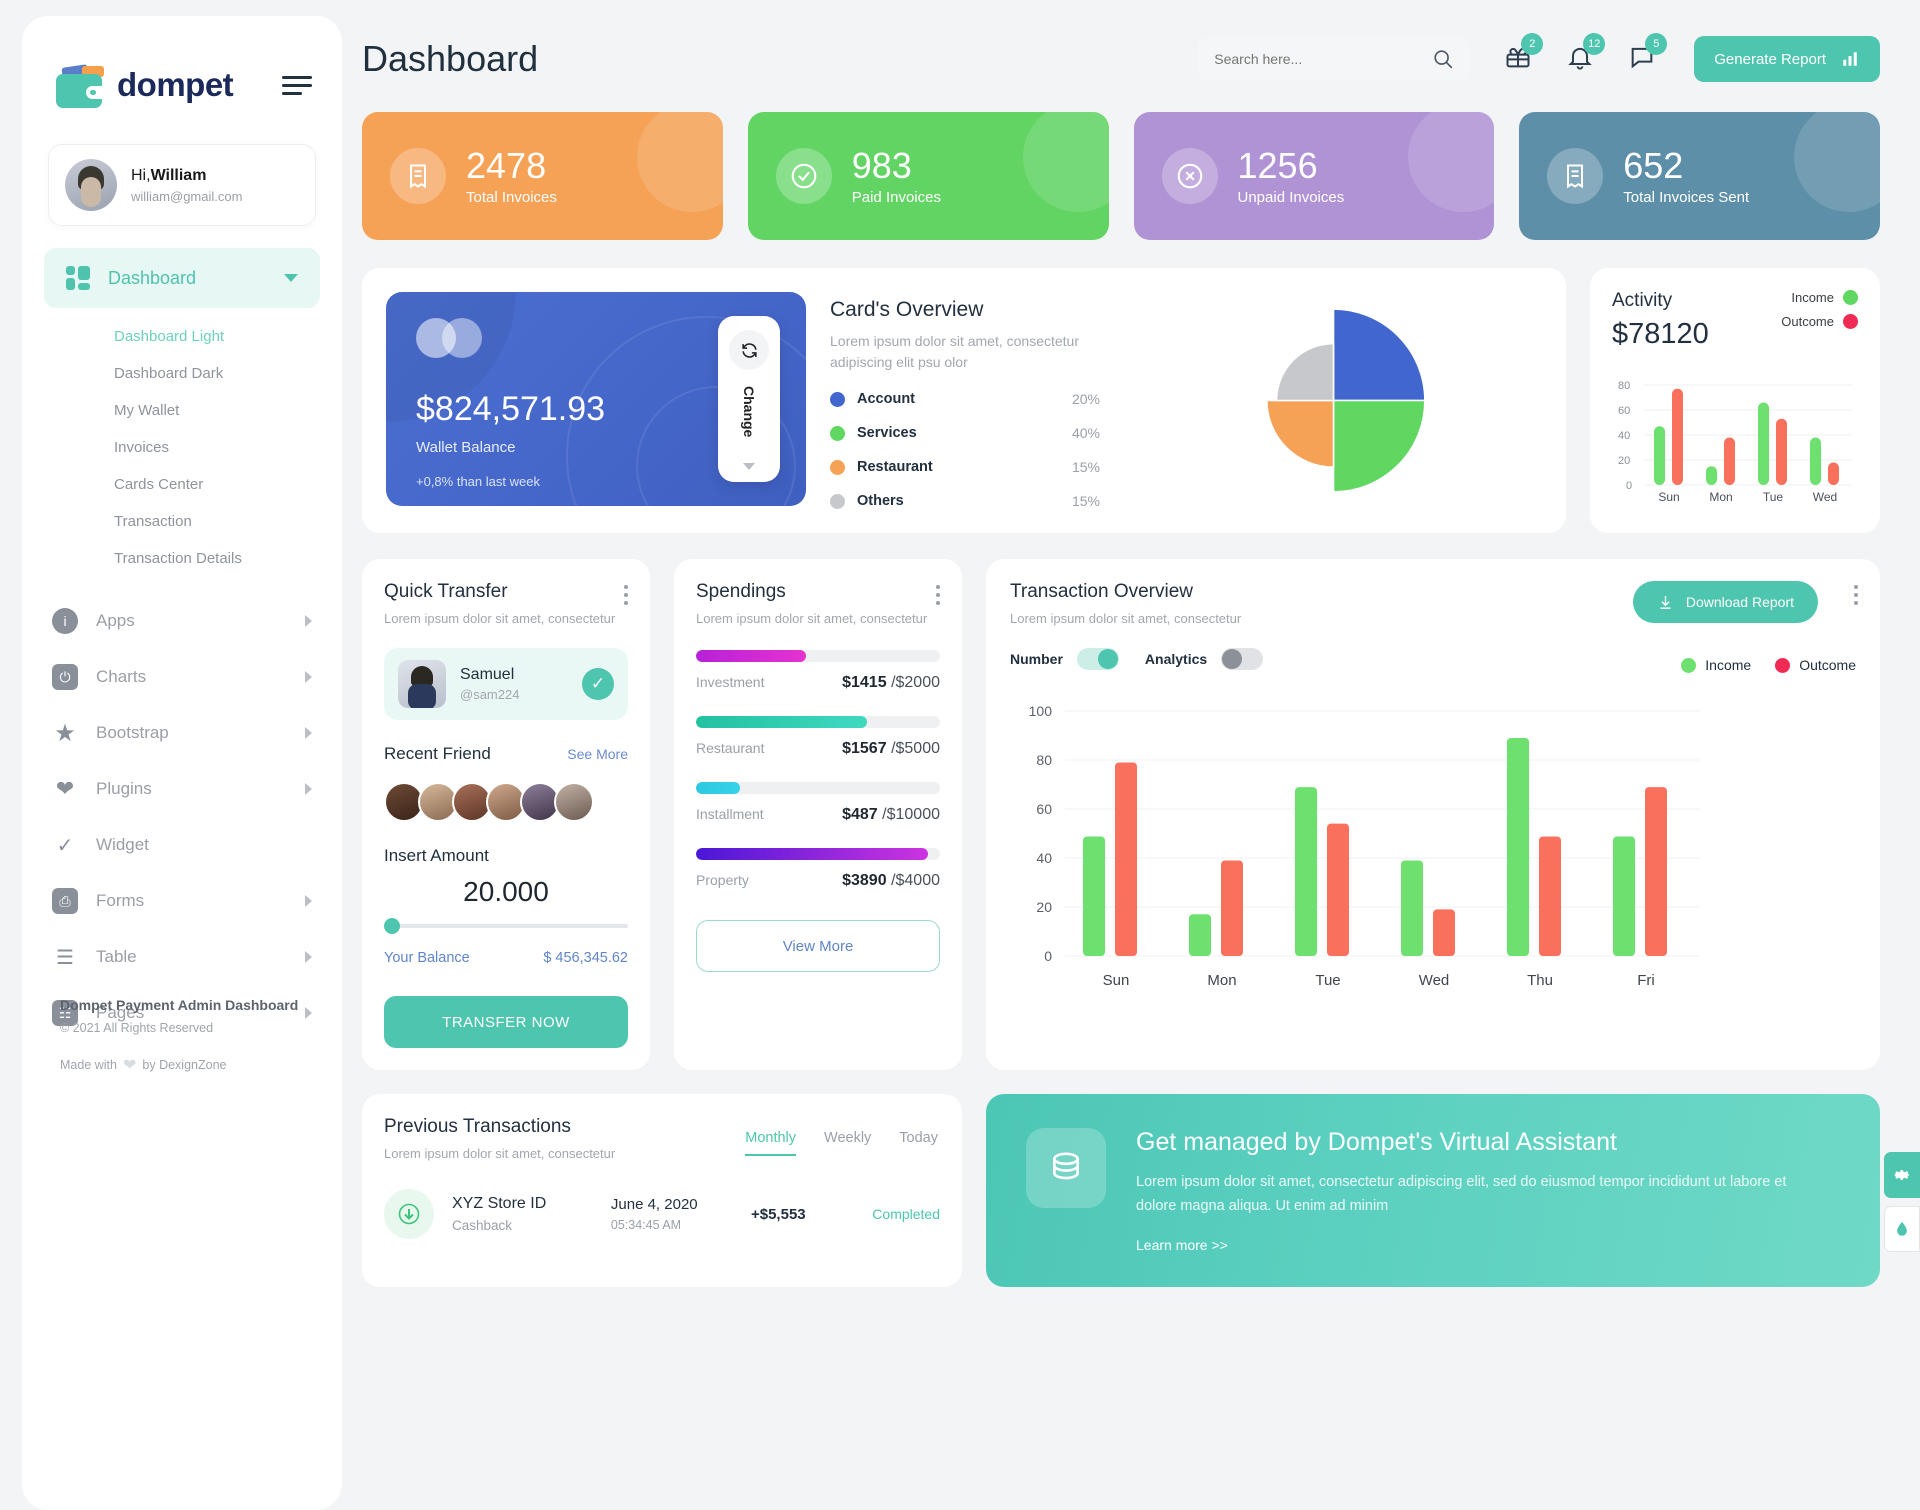 Image resolution: width=1920 pixels, height=1510 pixels. Describe the element at coordinates (506, 926) in the screenshot. I see `amount-slider` at that location.